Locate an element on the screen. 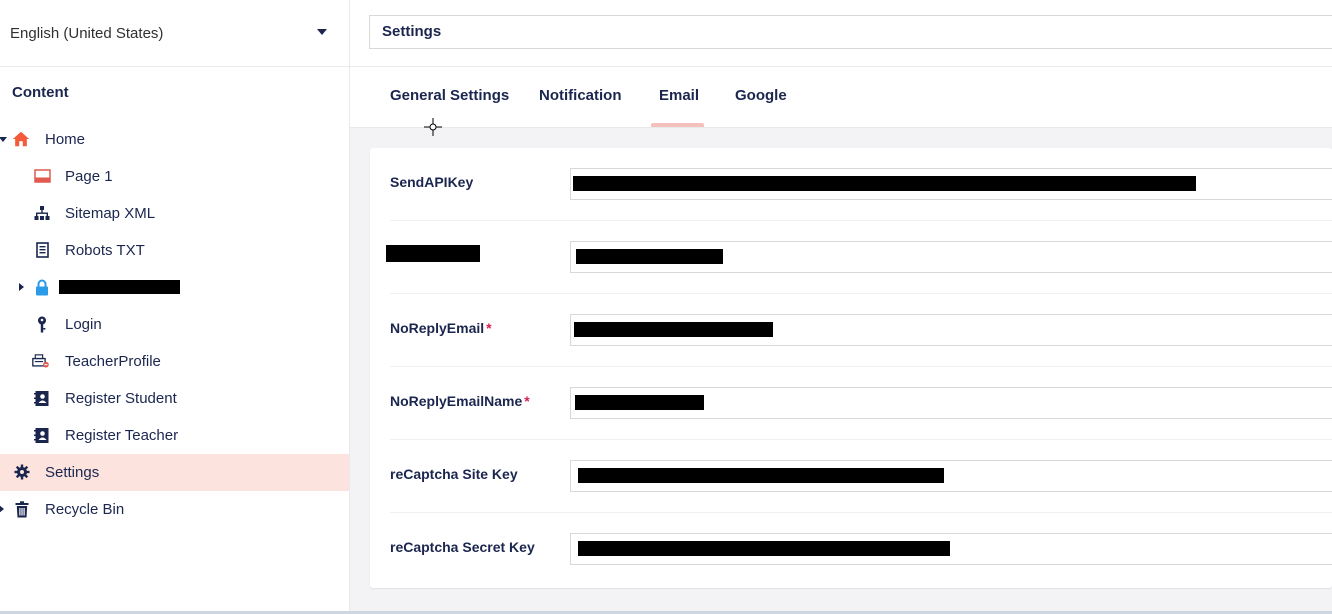 This screenshot has height=614, width=1332. tree-item-label: Register Teacher is located at coordinates (122, 435).